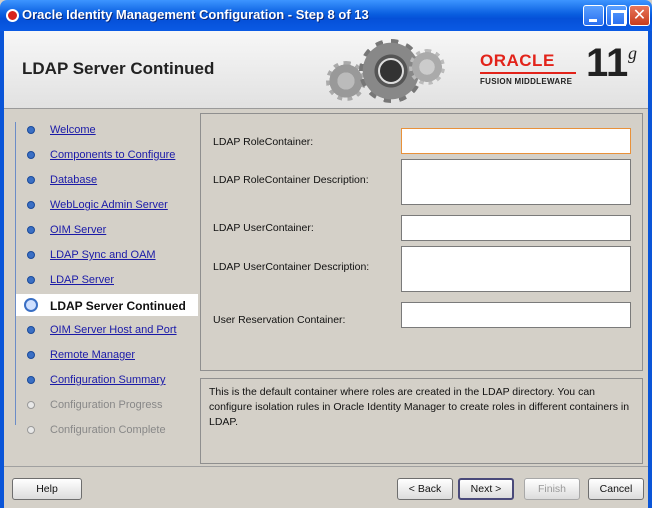  What do you see at coordinates (279, 320) in the screenshot?
I see `user-reservation-container-label: User Reservation Container:` at bounding box center [279, 320].